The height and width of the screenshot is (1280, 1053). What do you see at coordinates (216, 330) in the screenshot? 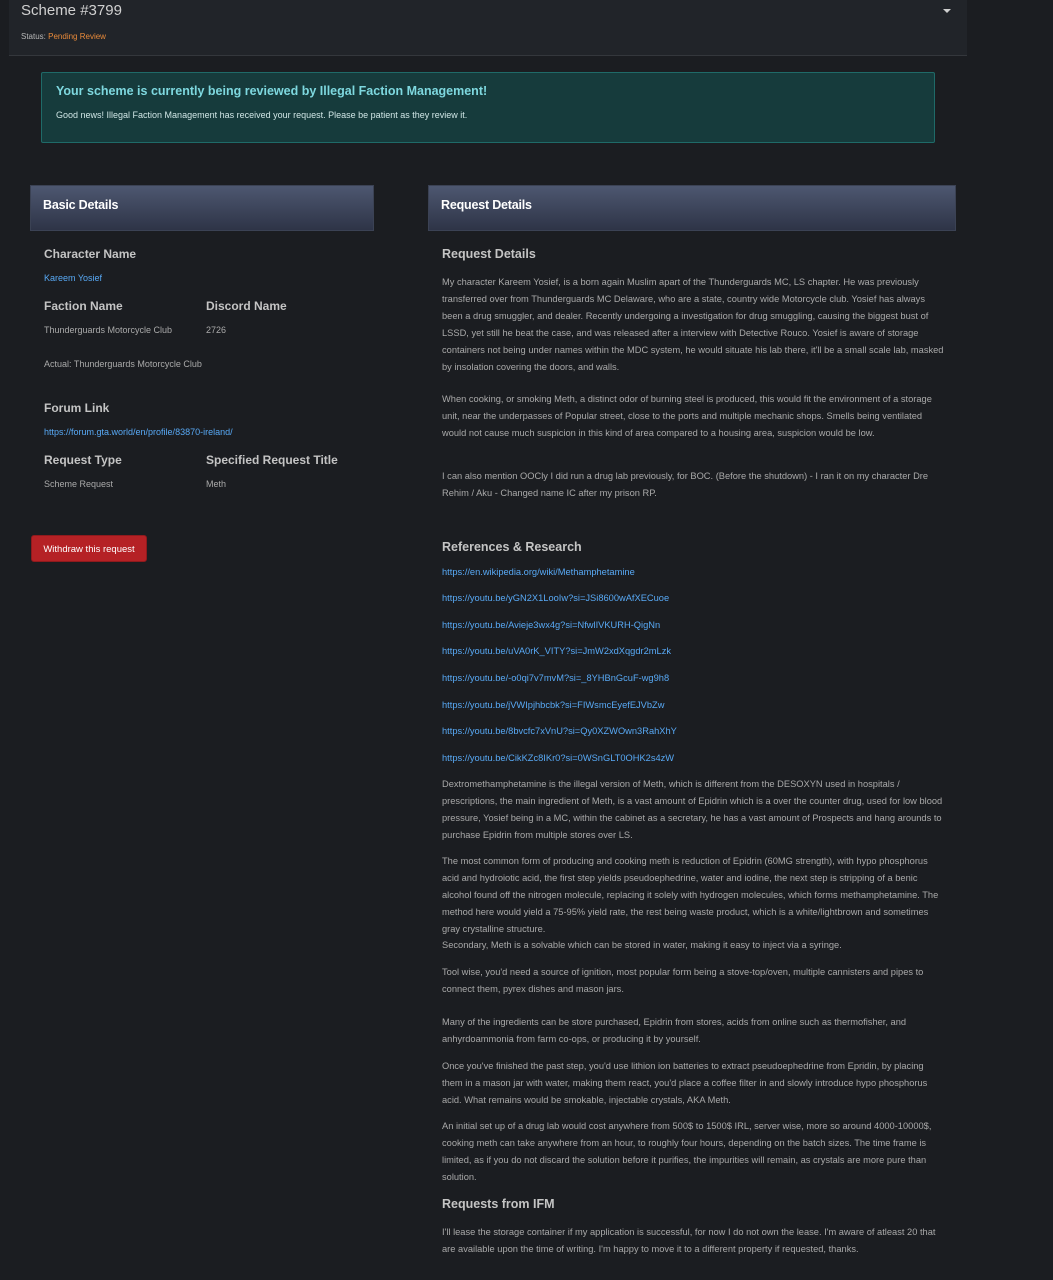
I see `discord-name-value: 2726` at bounding box center [216, 330].